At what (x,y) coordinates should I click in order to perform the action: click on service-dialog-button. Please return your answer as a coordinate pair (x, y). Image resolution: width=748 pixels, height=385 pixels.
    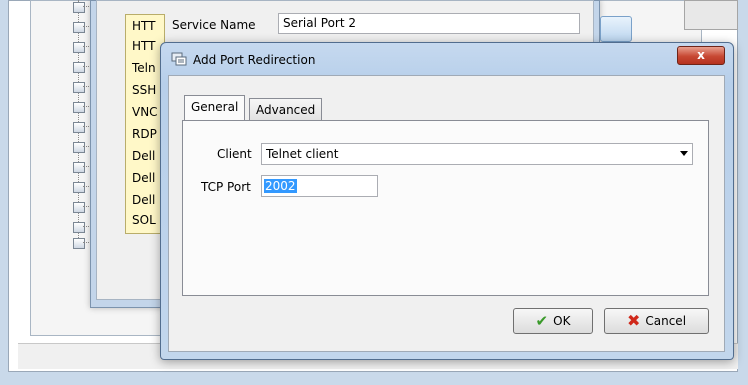
    Looking at the image, I should click on (616, 29).